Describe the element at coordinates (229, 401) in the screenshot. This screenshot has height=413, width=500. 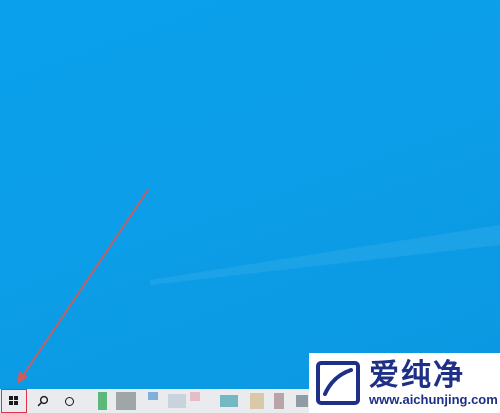
I see `taskbar-app-teal` at that location.